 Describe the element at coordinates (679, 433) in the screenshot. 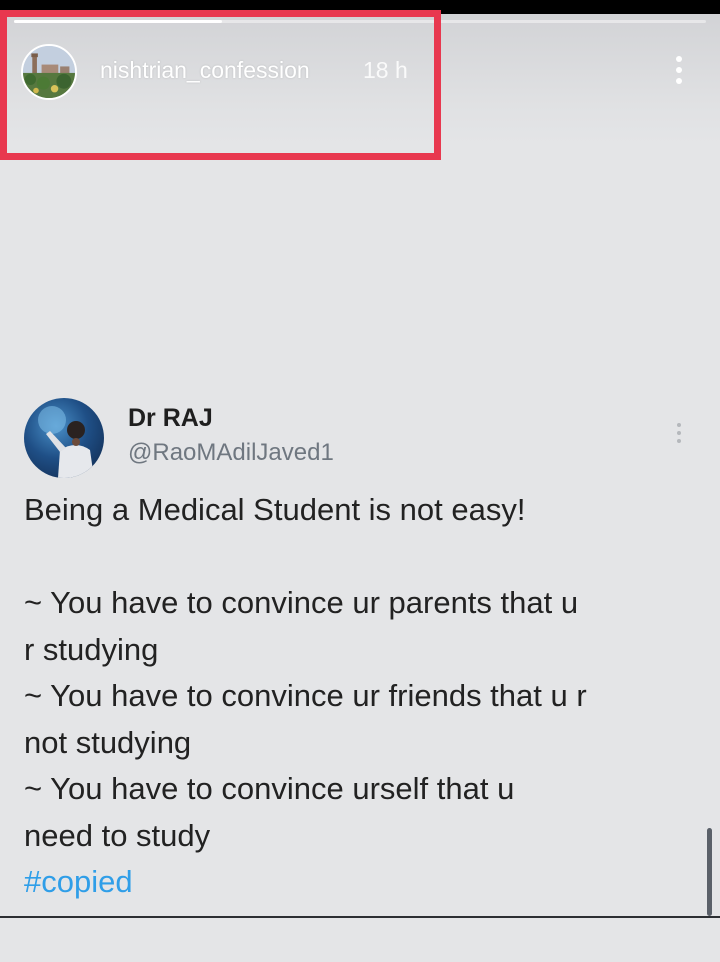

I see `tweet-more-options-button` at that location.